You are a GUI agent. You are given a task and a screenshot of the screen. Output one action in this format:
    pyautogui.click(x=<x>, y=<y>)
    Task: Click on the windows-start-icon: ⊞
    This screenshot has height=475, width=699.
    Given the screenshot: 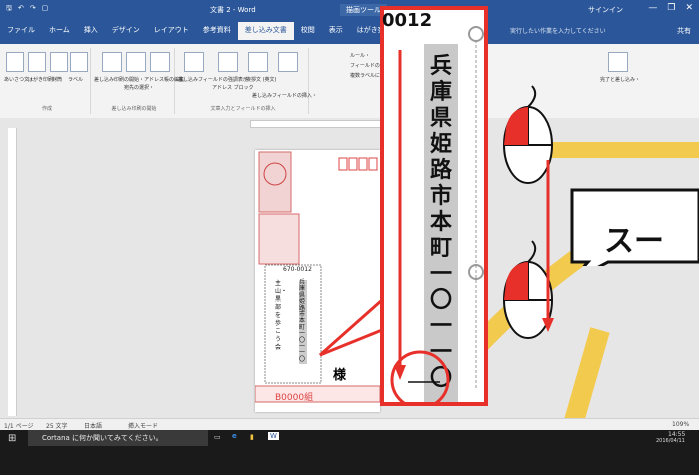 What is the action you would take?
    pyautogui.click(x=12, y=438)
    